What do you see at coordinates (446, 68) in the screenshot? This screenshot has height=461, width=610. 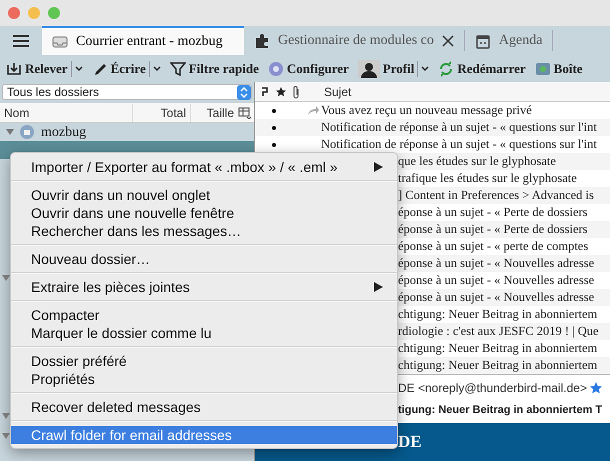 I see `refresh-icon` at bounding box center [446, 68].